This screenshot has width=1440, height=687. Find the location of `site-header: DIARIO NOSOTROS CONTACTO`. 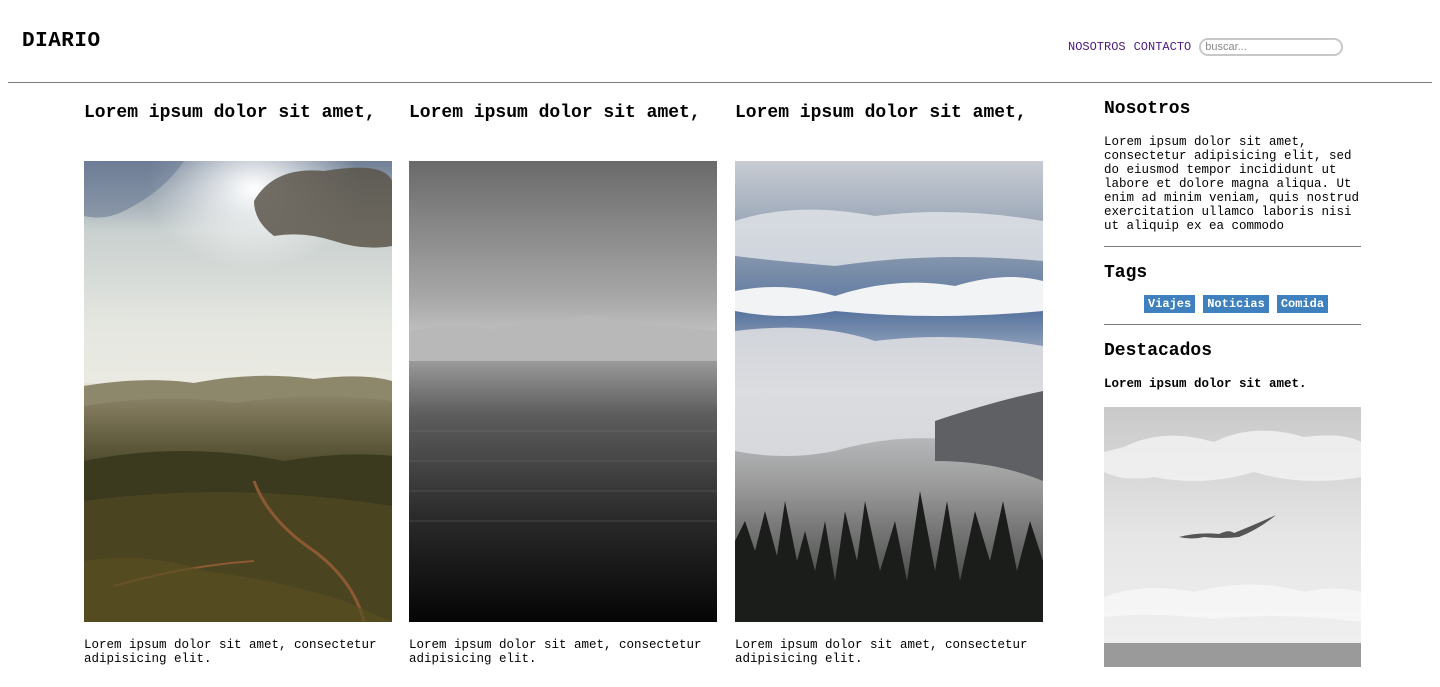

site-header: DIARIO NOSOTROS CONTACTO is located at coordinates (720, 41).